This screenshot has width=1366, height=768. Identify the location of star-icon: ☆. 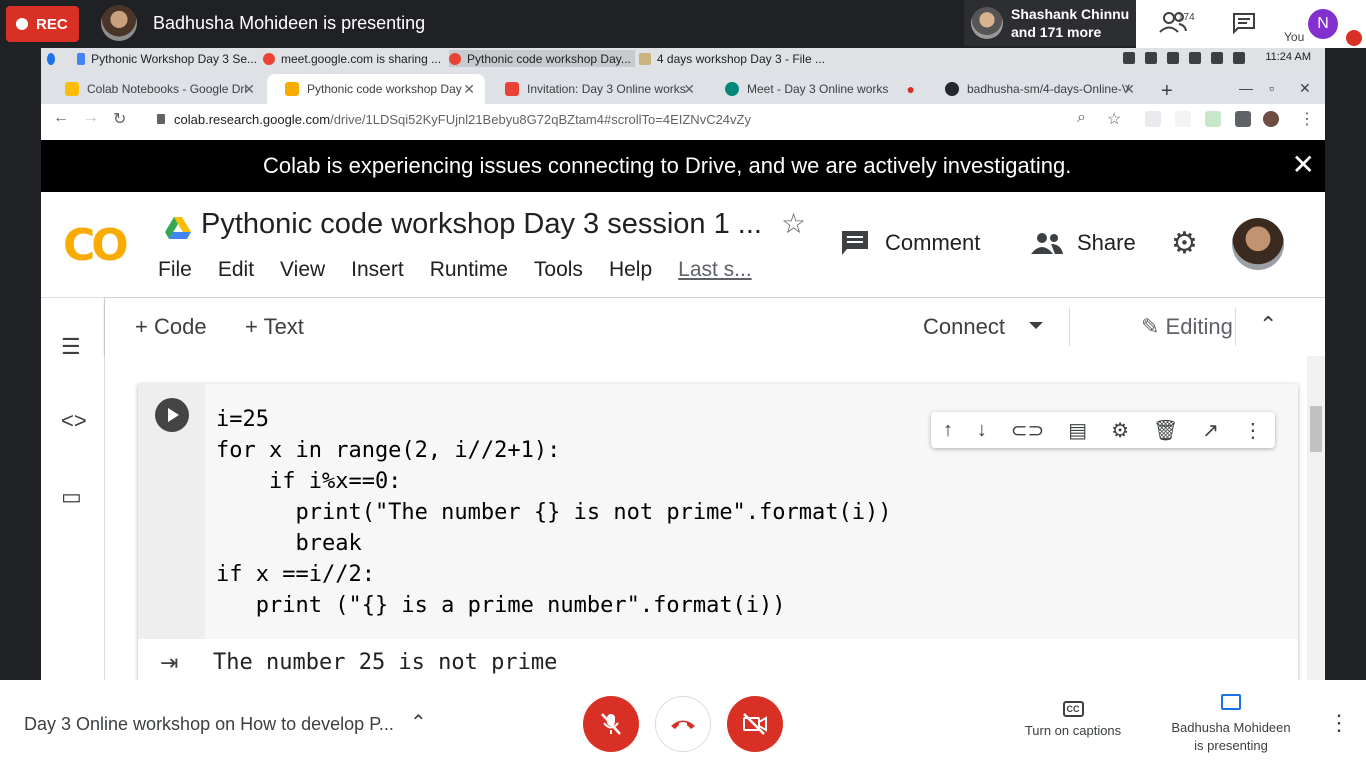
(793, 223).